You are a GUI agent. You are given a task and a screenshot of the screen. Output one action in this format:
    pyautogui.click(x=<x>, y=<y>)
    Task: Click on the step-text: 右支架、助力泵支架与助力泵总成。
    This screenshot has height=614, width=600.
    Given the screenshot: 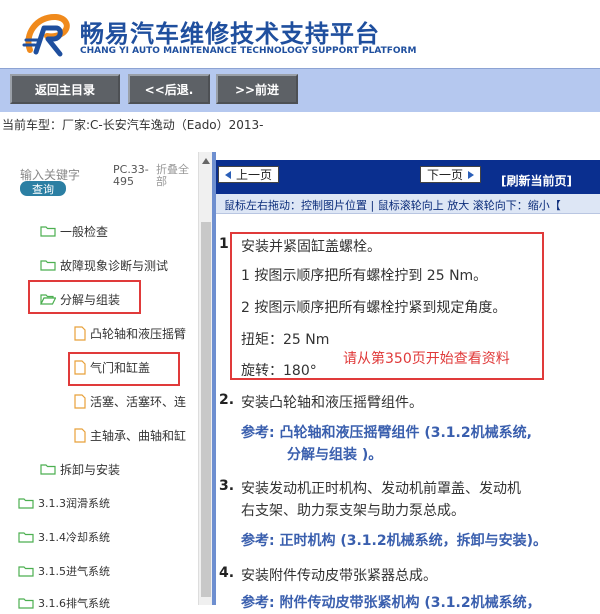 What is the action you would take?
    pyautogui.click(x=353, y=511)
    